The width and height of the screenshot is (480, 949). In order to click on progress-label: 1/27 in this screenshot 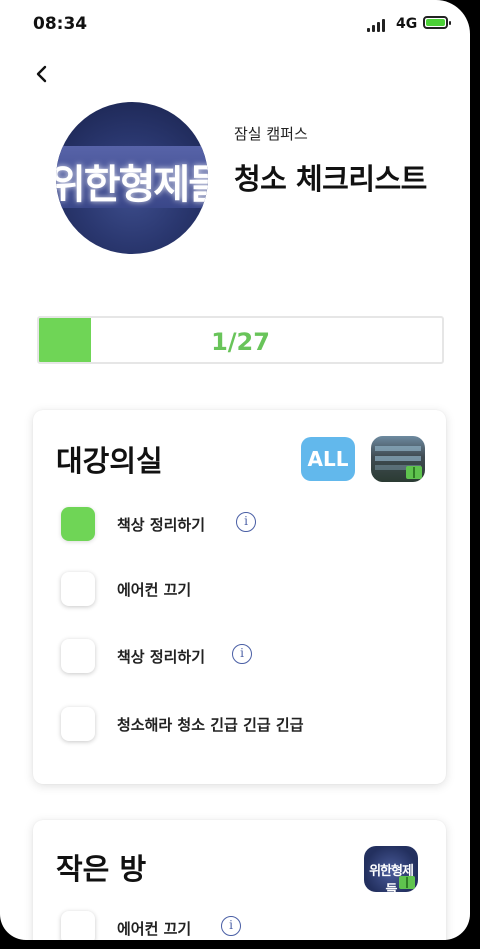, I will do `click(240, 342)`.